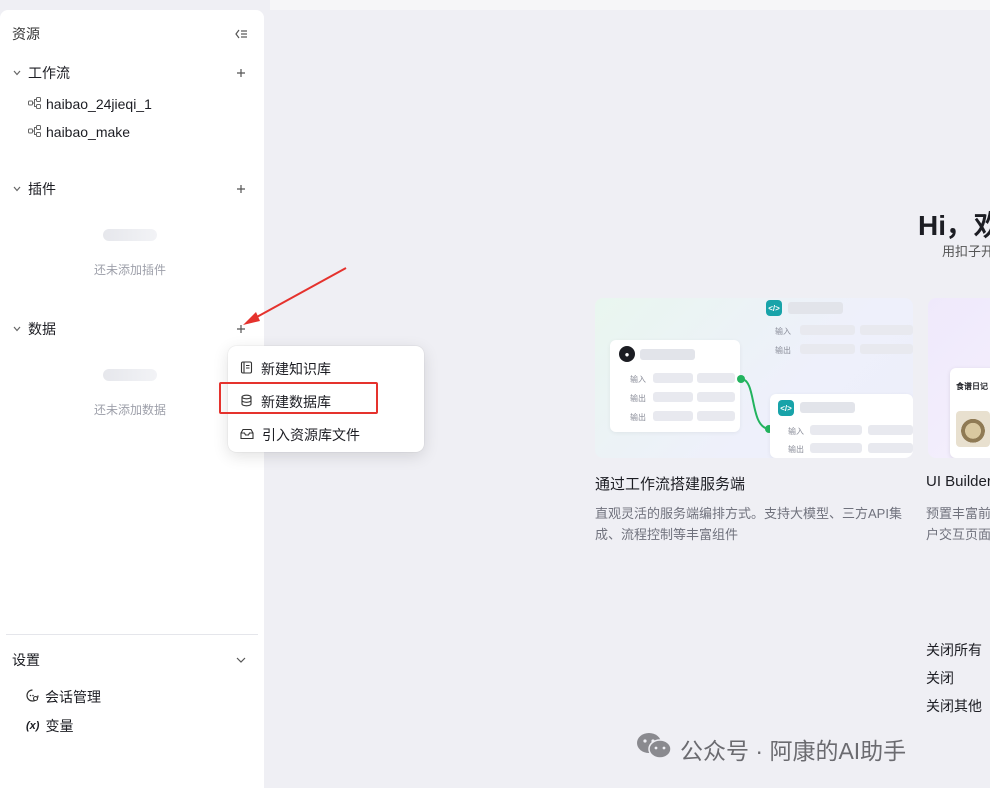  Describe the element at coordinates (130, 34) in the screenshot. I see `sidebar-header: 资源` at that location.